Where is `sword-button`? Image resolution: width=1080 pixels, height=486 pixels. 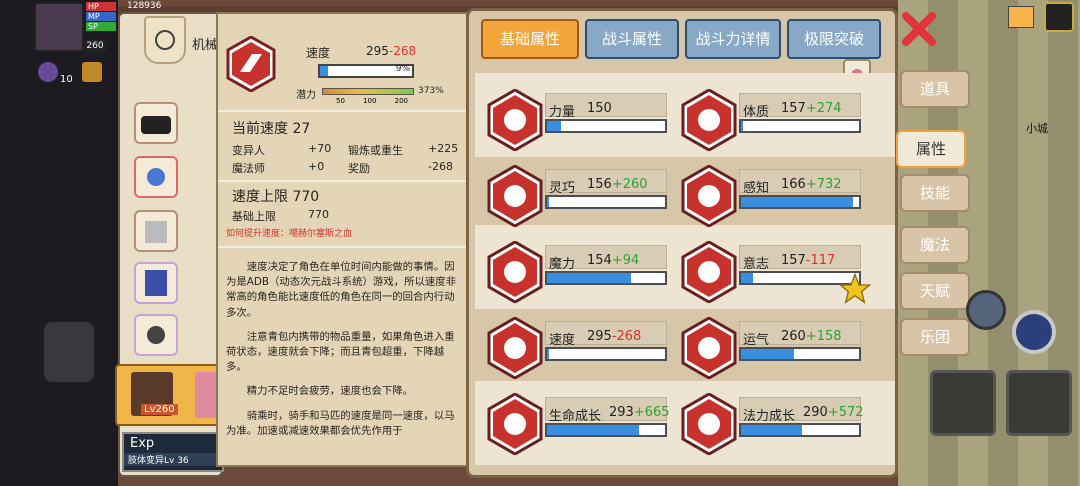
sword-button is located at coordinates (963, 403).